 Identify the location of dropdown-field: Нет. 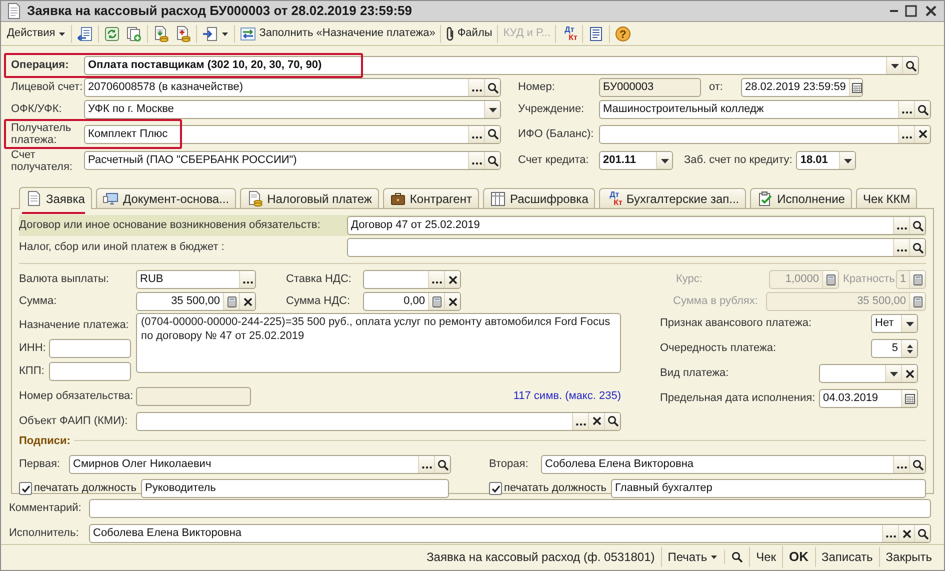
(894, 323).